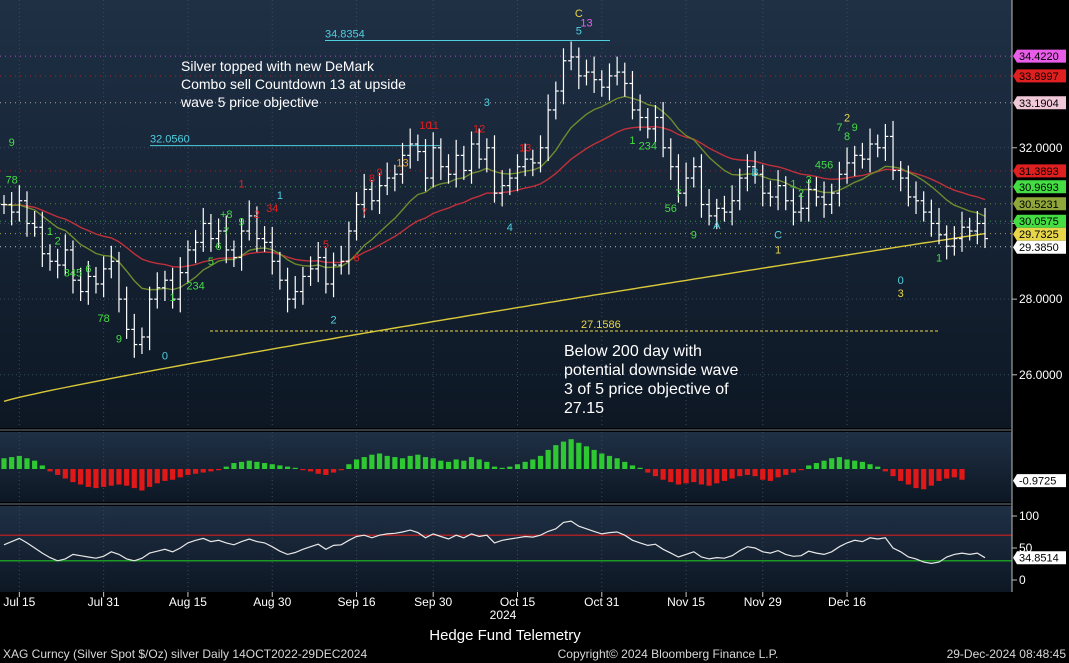  What do you see at coordinates (278, 66) in the screenshot?
I see `top-annotation-line-1: Silver topped with new DeMark` at bounding box center [278, 66].